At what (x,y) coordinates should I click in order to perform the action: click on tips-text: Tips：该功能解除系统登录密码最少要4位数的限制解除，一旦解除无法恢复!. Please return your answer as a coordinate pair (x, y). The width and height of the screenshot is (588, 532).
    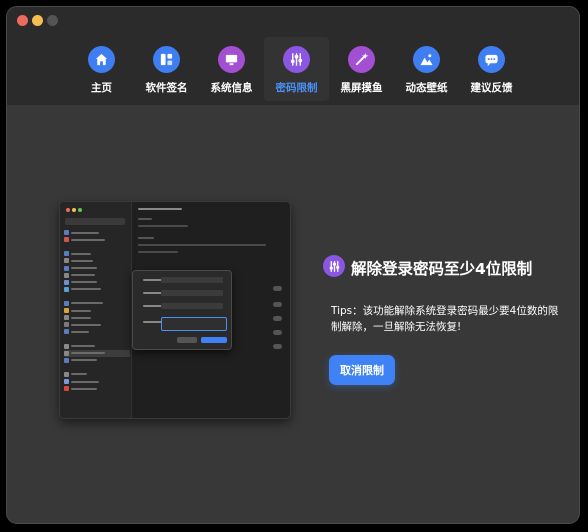
    Looking at the image, I should click on (445, 319).